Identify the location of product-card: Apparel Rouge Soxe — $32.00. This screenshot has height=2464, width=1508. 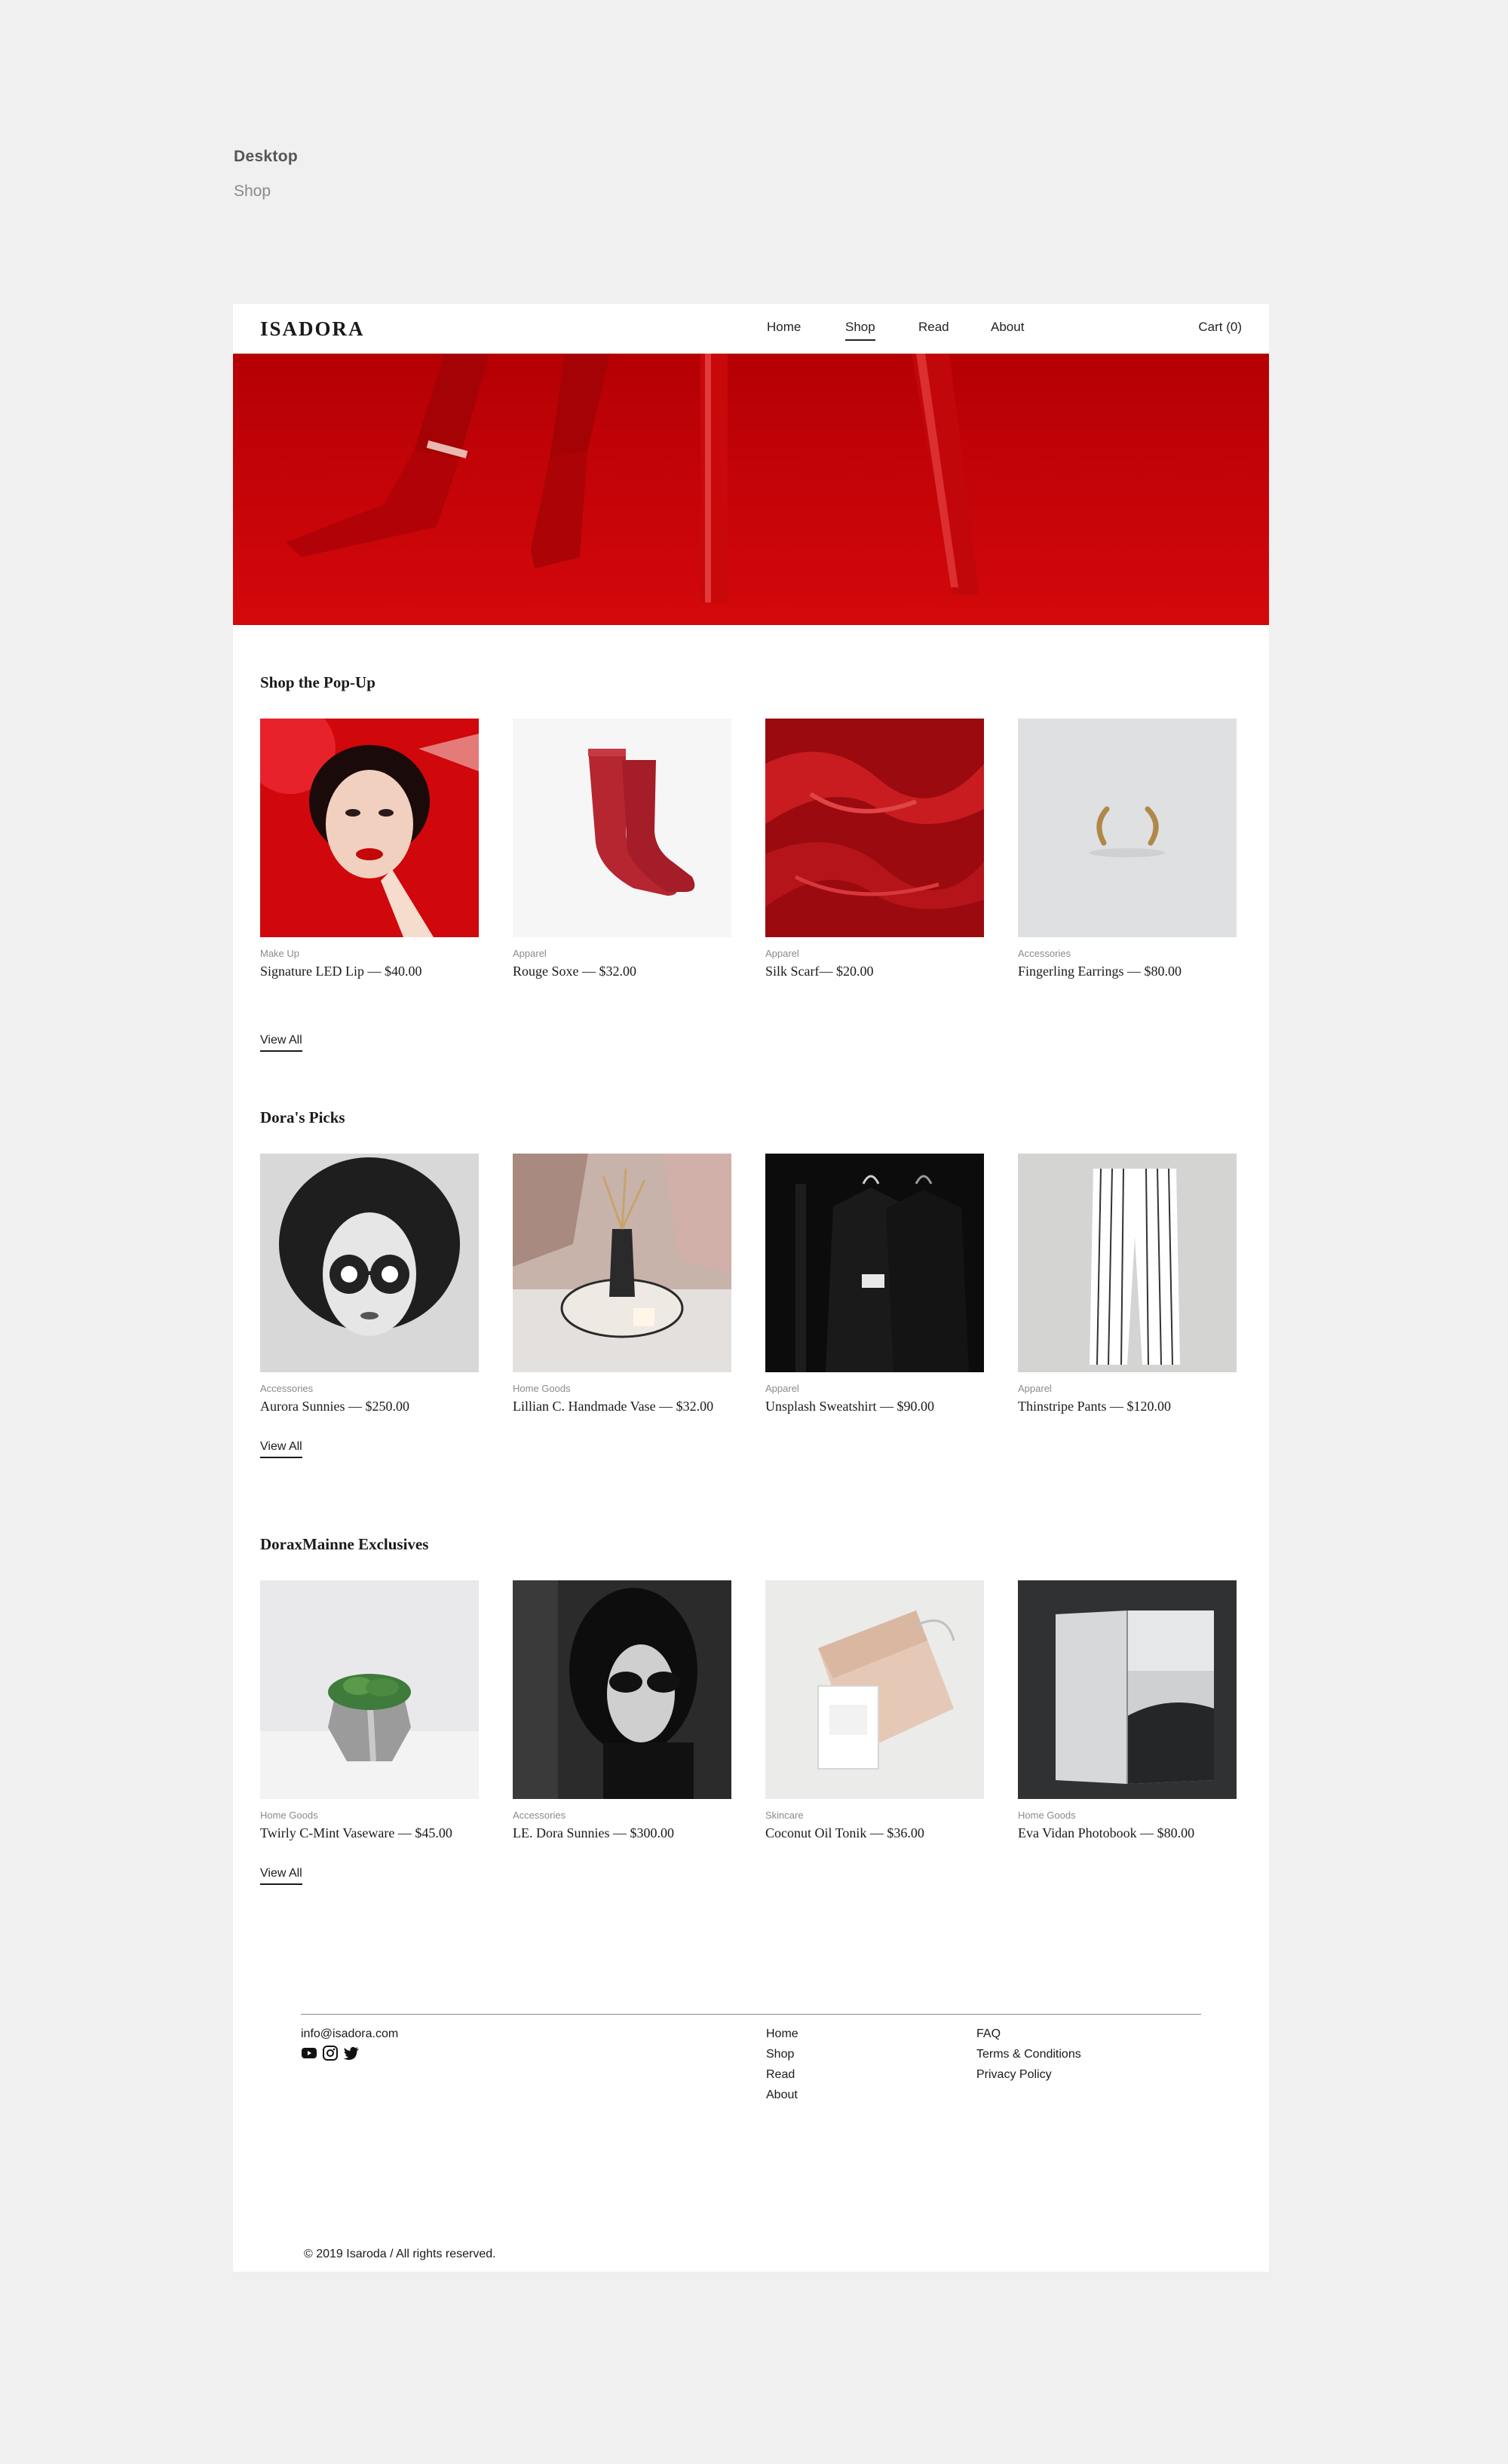
(622, 849).